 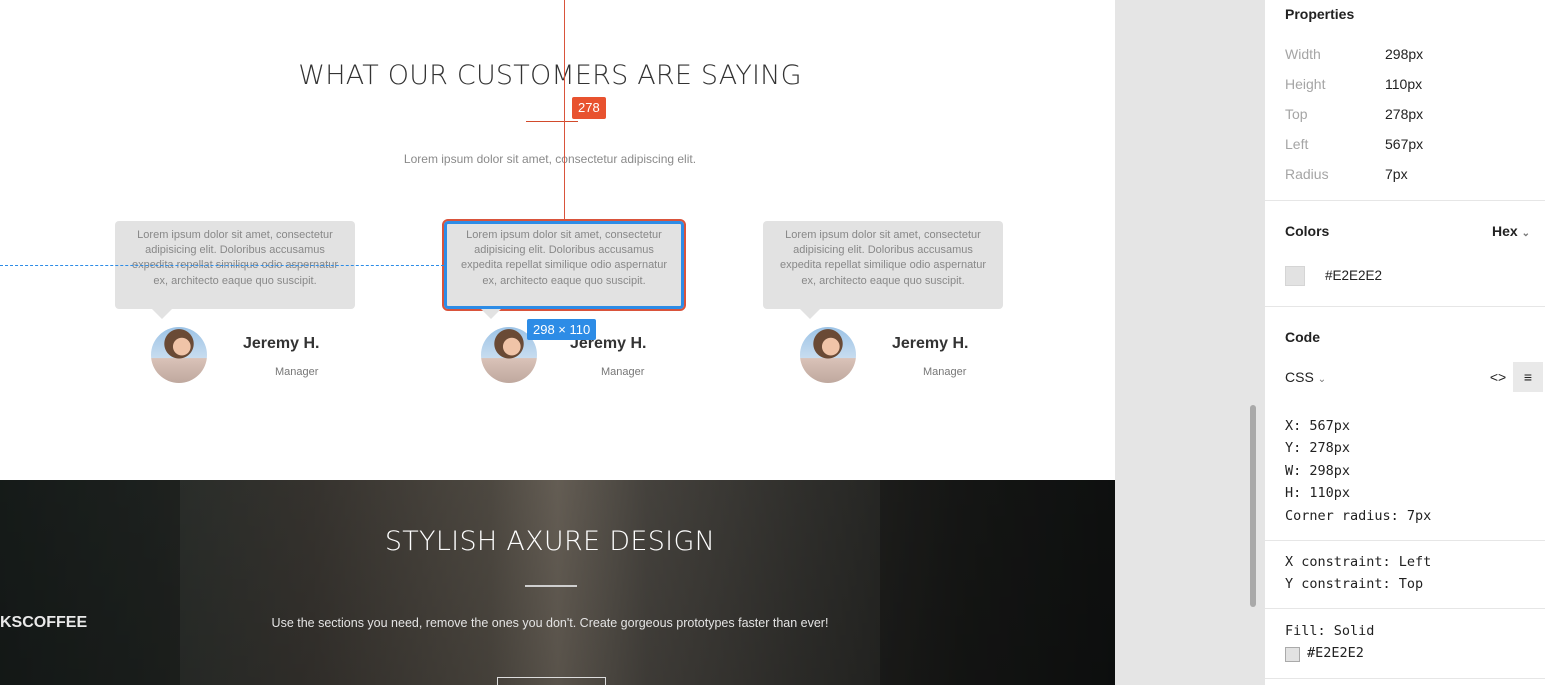 I want to click on section-title: WHAT OUR CUSTOMERS ARE SAYING, so click(x=550, y=75).